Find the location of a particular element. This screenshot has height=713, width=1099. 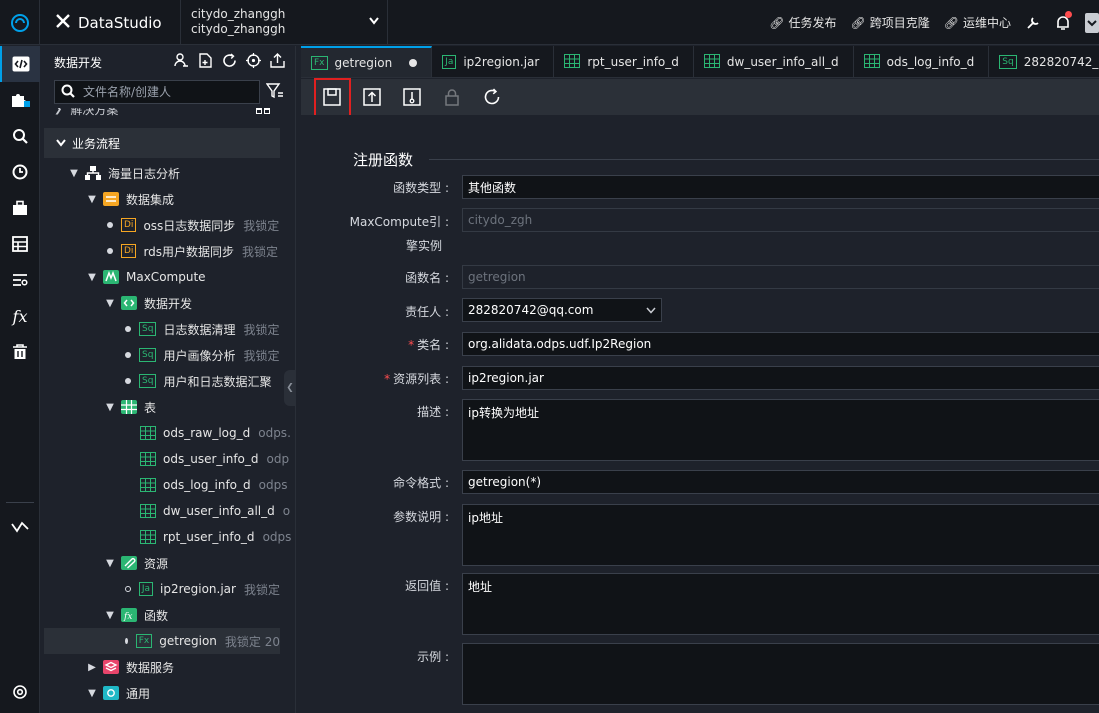

sql-node-icon: Sq is located at coordinates (148, 355).